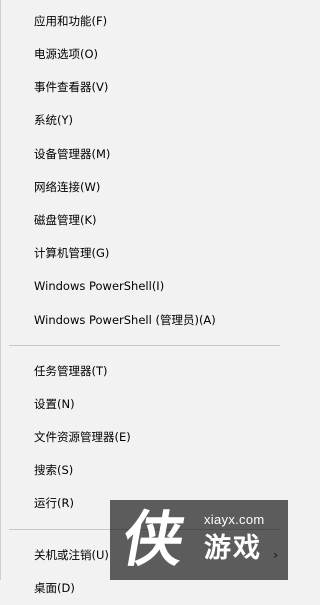  I want to click on menu-item-label: 文件资源管理器(E), so click(82, 437).